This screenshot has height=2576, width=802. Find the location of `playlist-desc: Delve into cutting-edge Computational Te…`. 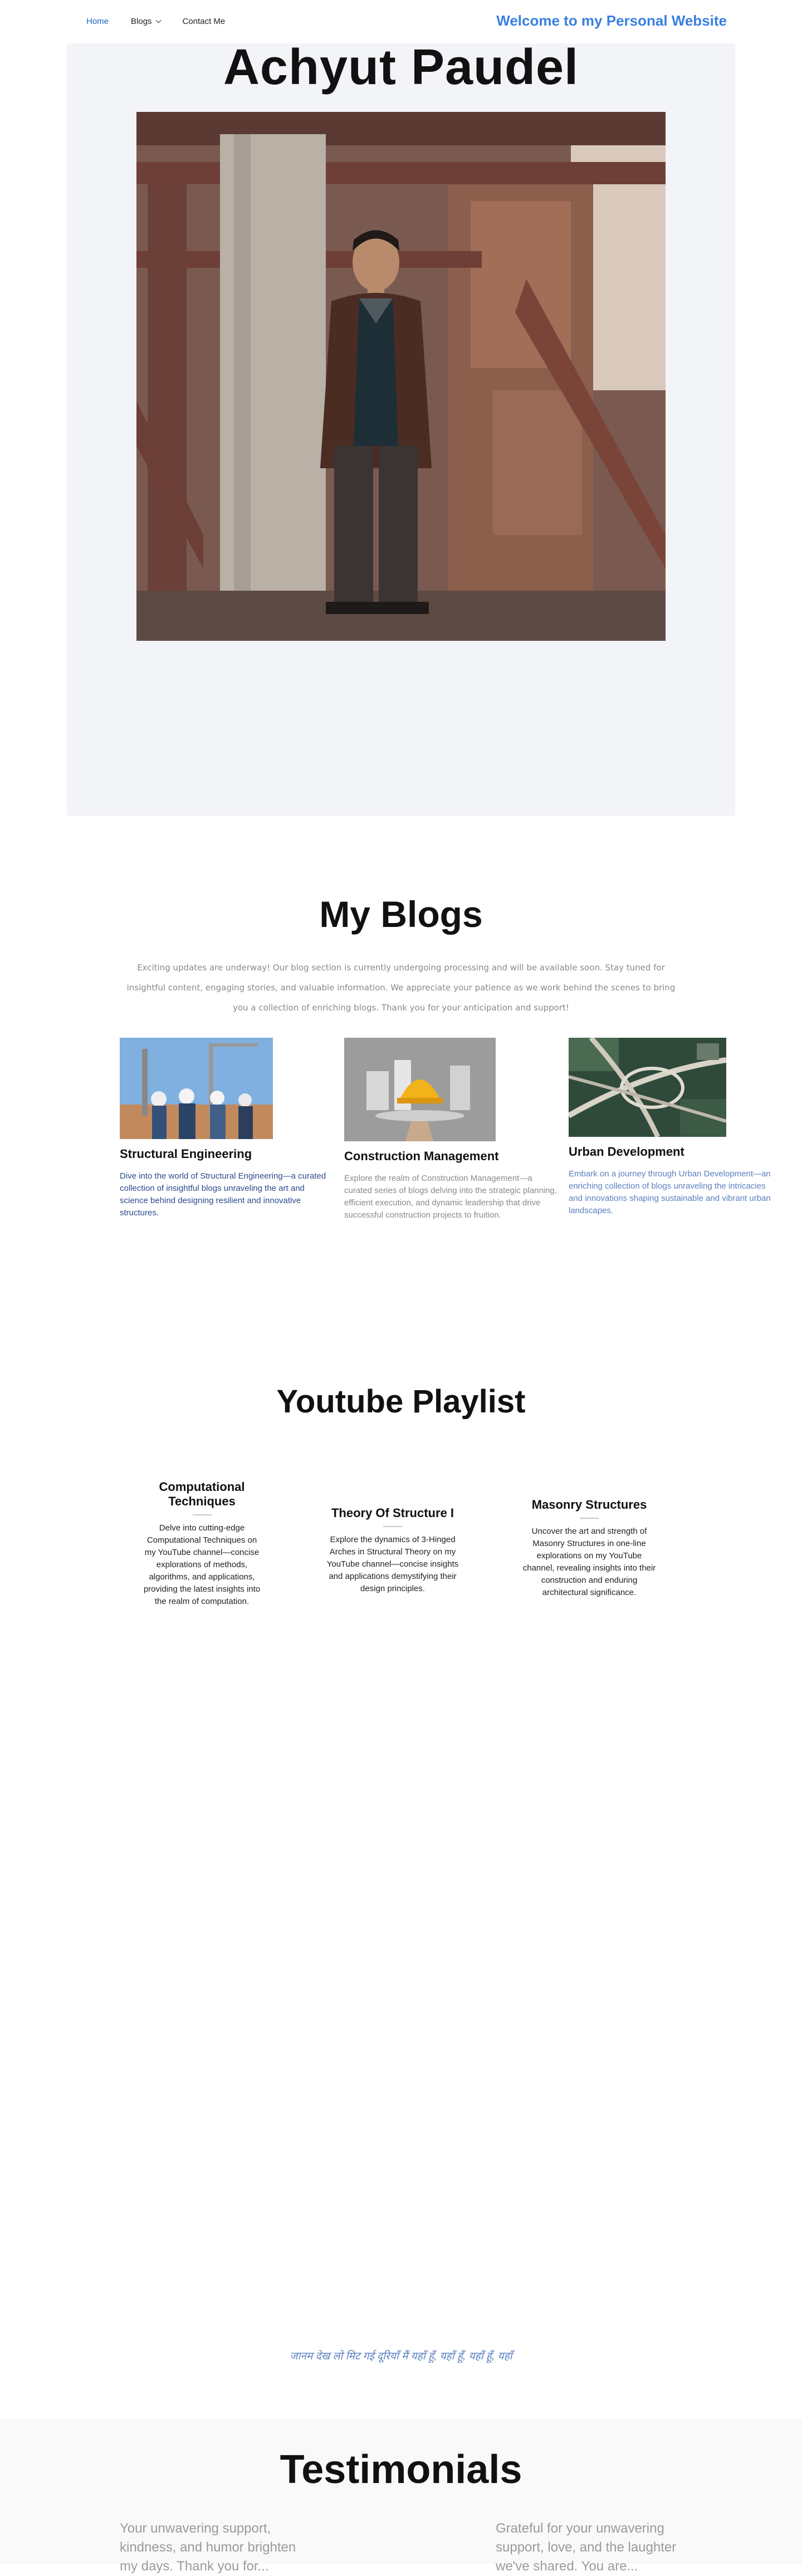

playlist-desc: Delve into cutting-edge Computational Te… is located at coordinates (202, 1564).